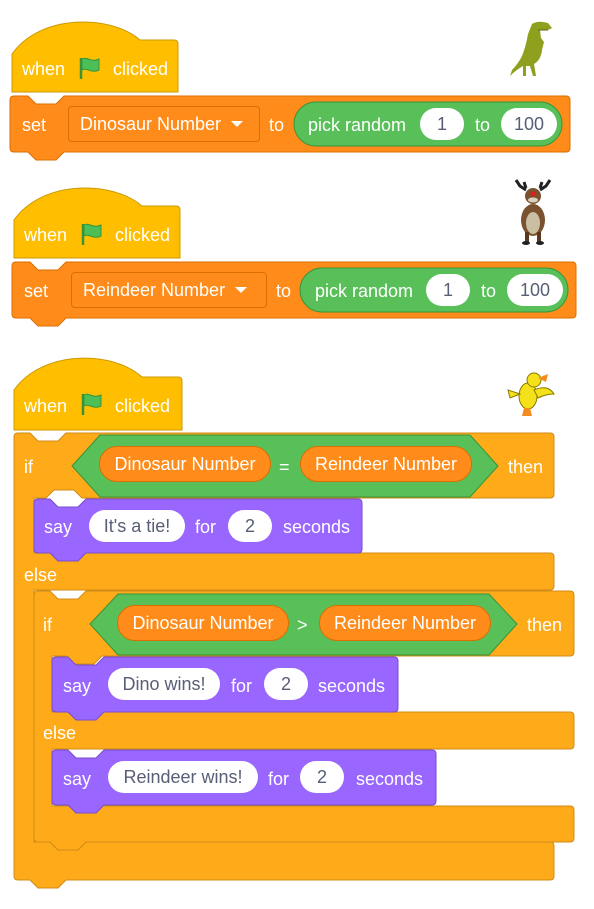 The width and height of the screenshot is (594, 909). I want to click on variable-name: Reindeer Number, so click(154, 289).